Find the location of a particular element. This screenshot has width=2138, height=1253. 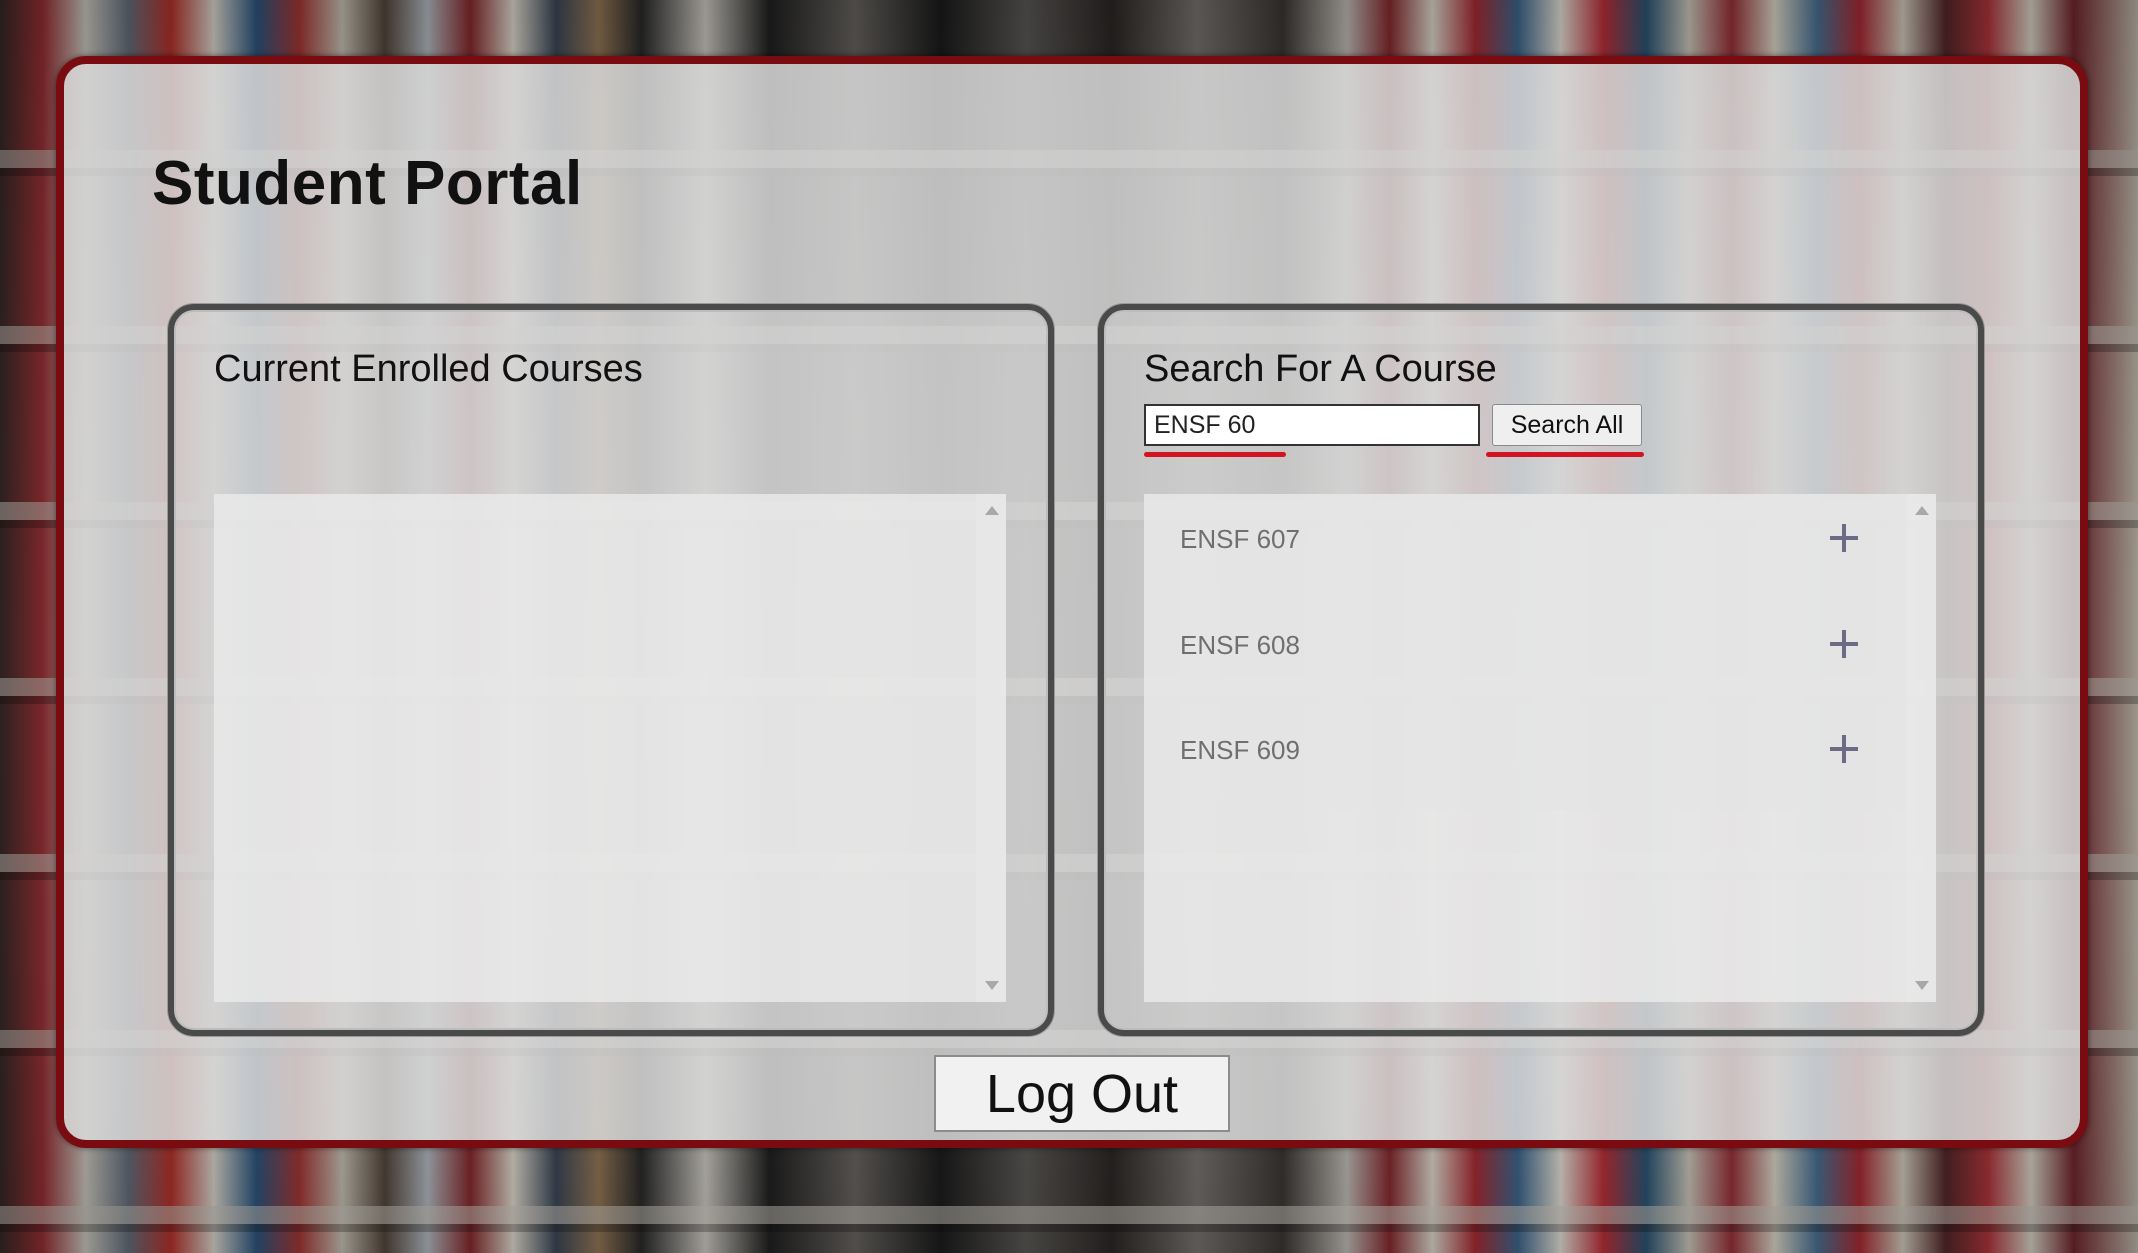

page-title: Student Portal is located at coordinates (367, 183).